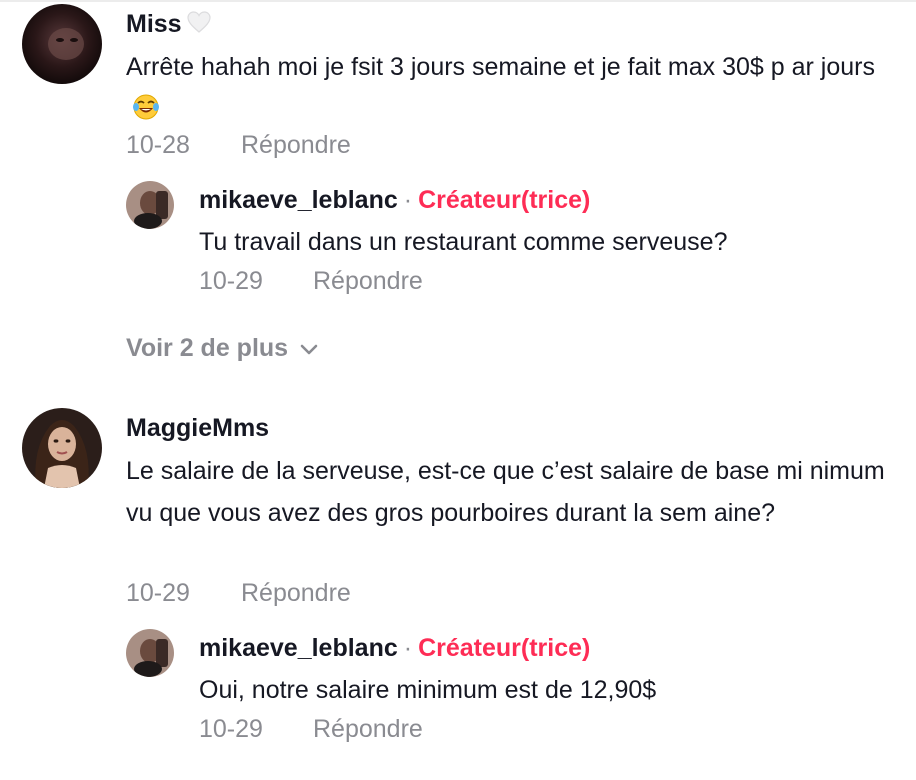 Image resolution: width=916 pixels, height=780 pixels. Describe the element at coordinates (303, 348) in the screenshot. I see `chevron-down-icon` at that location.